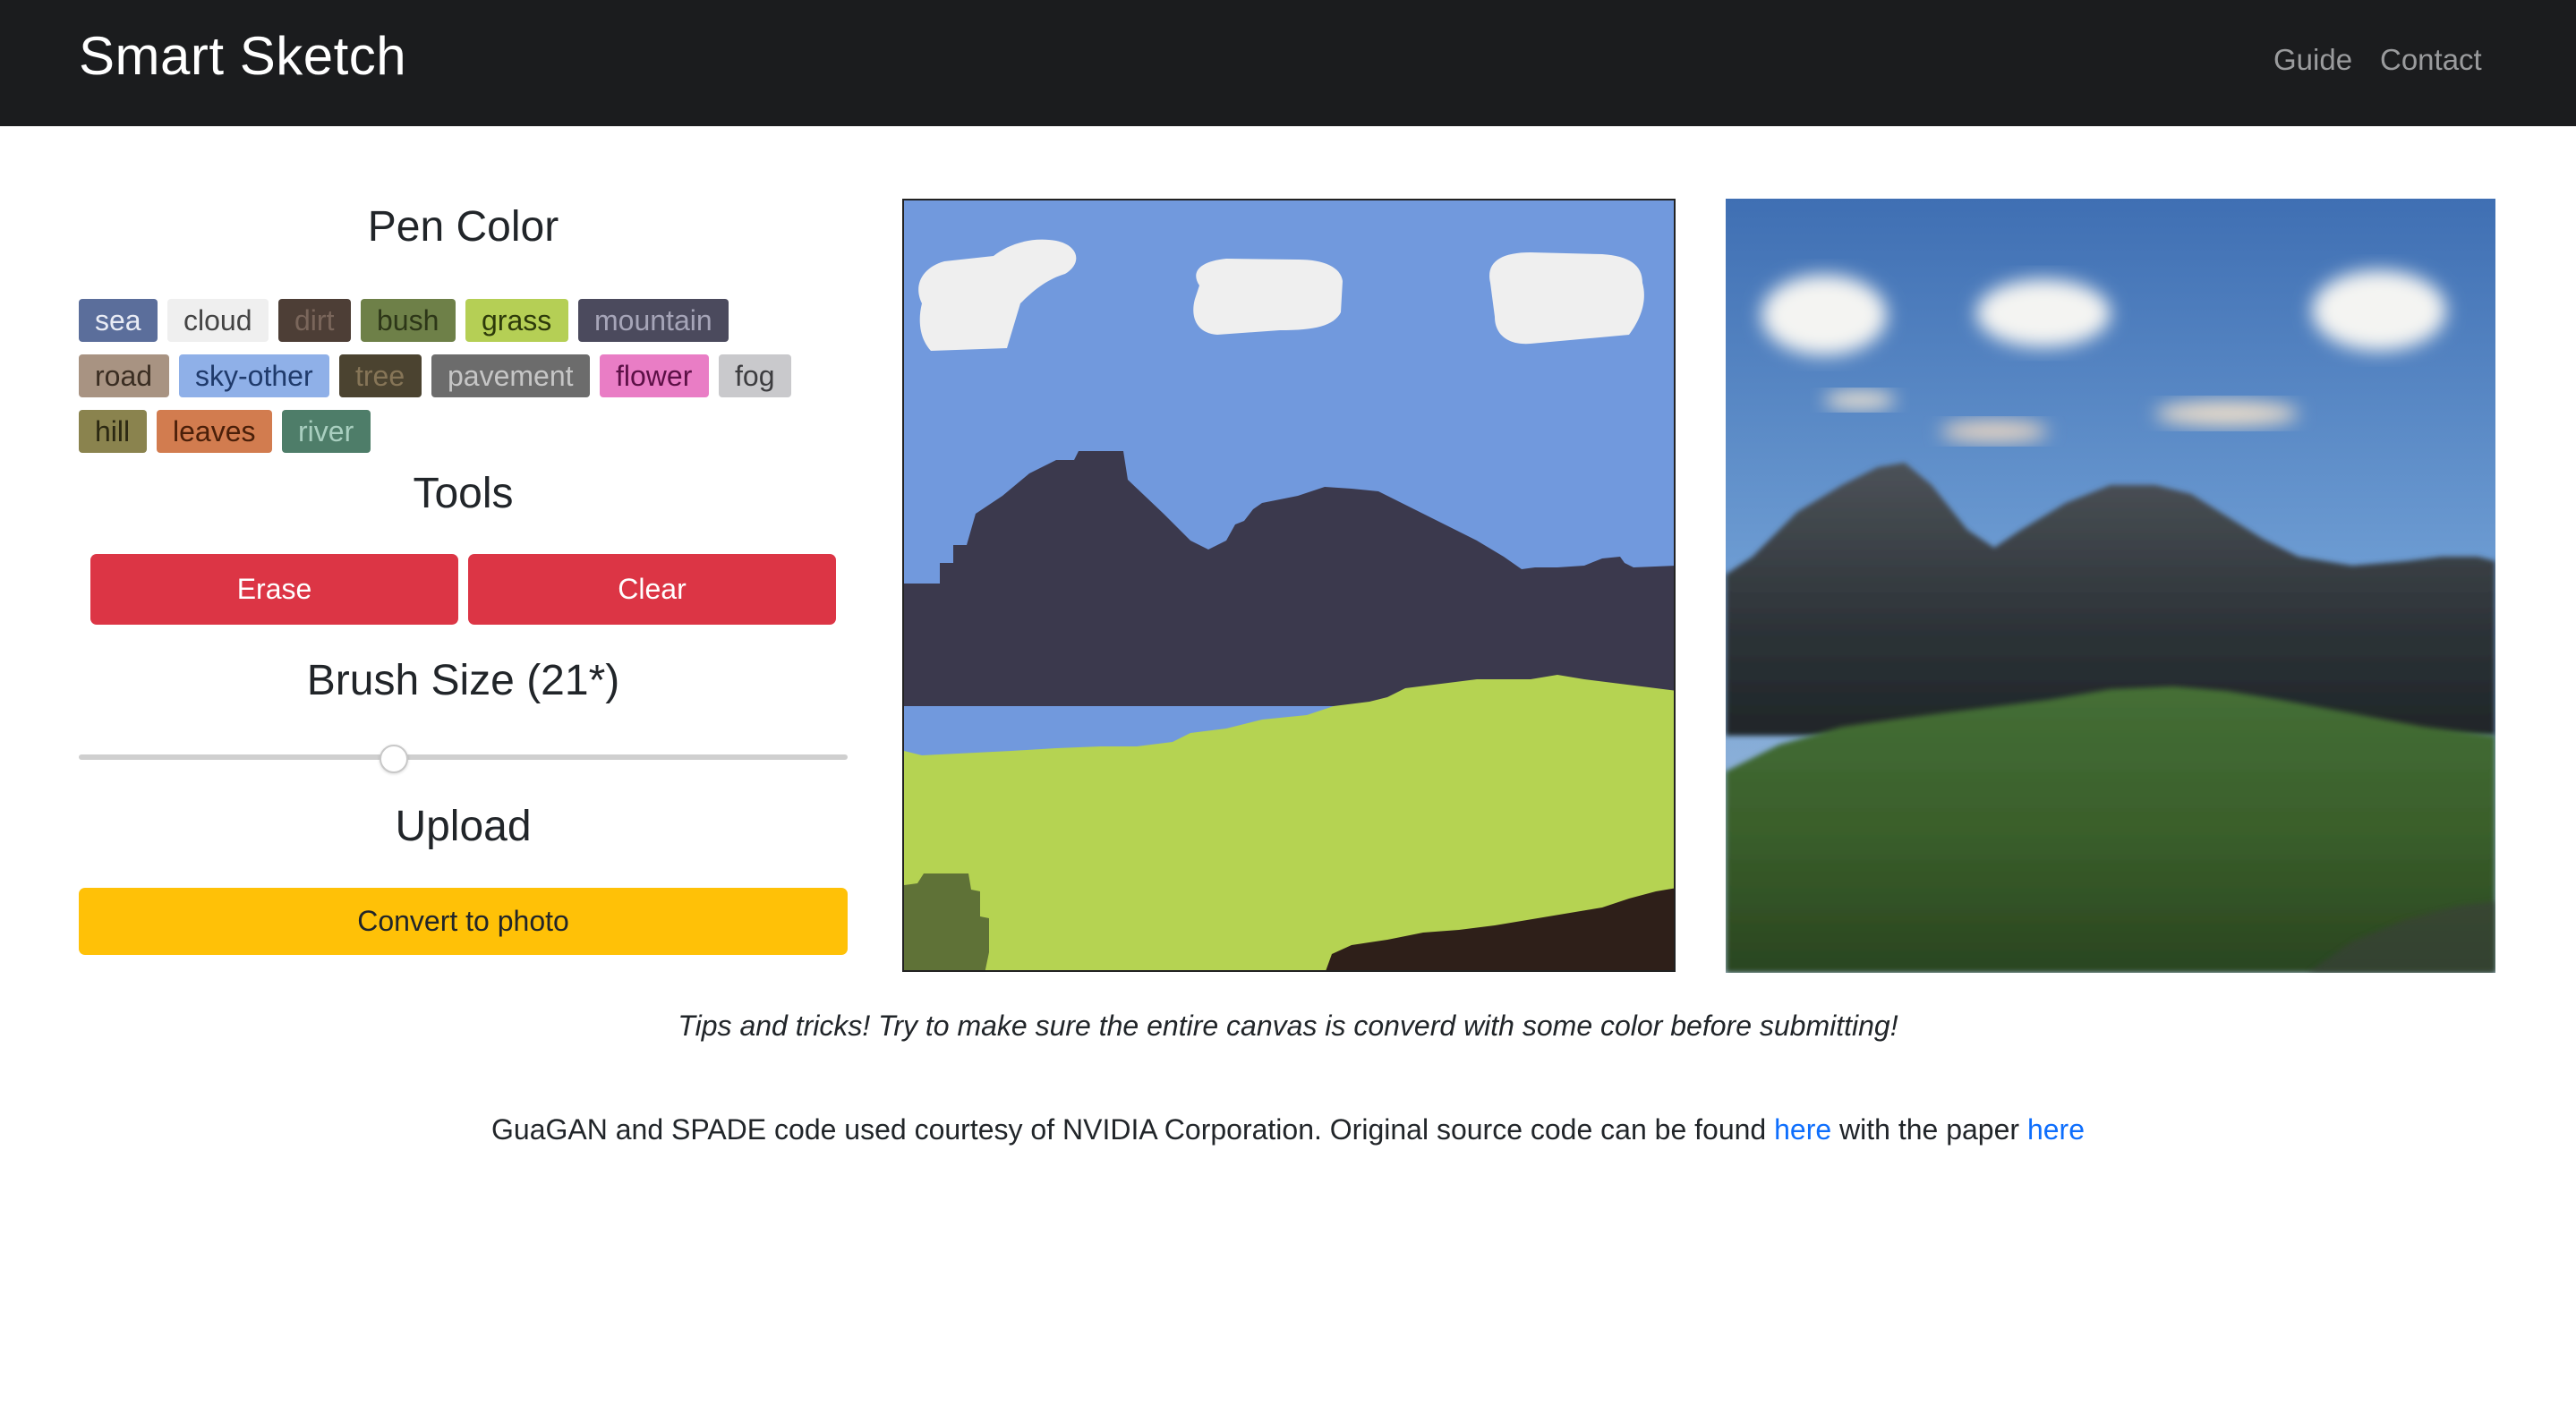  What do you see at coordinates (516, 320) in the screenshot?
I see `pen-color-grass: grass` at bounding box center [516, 320].